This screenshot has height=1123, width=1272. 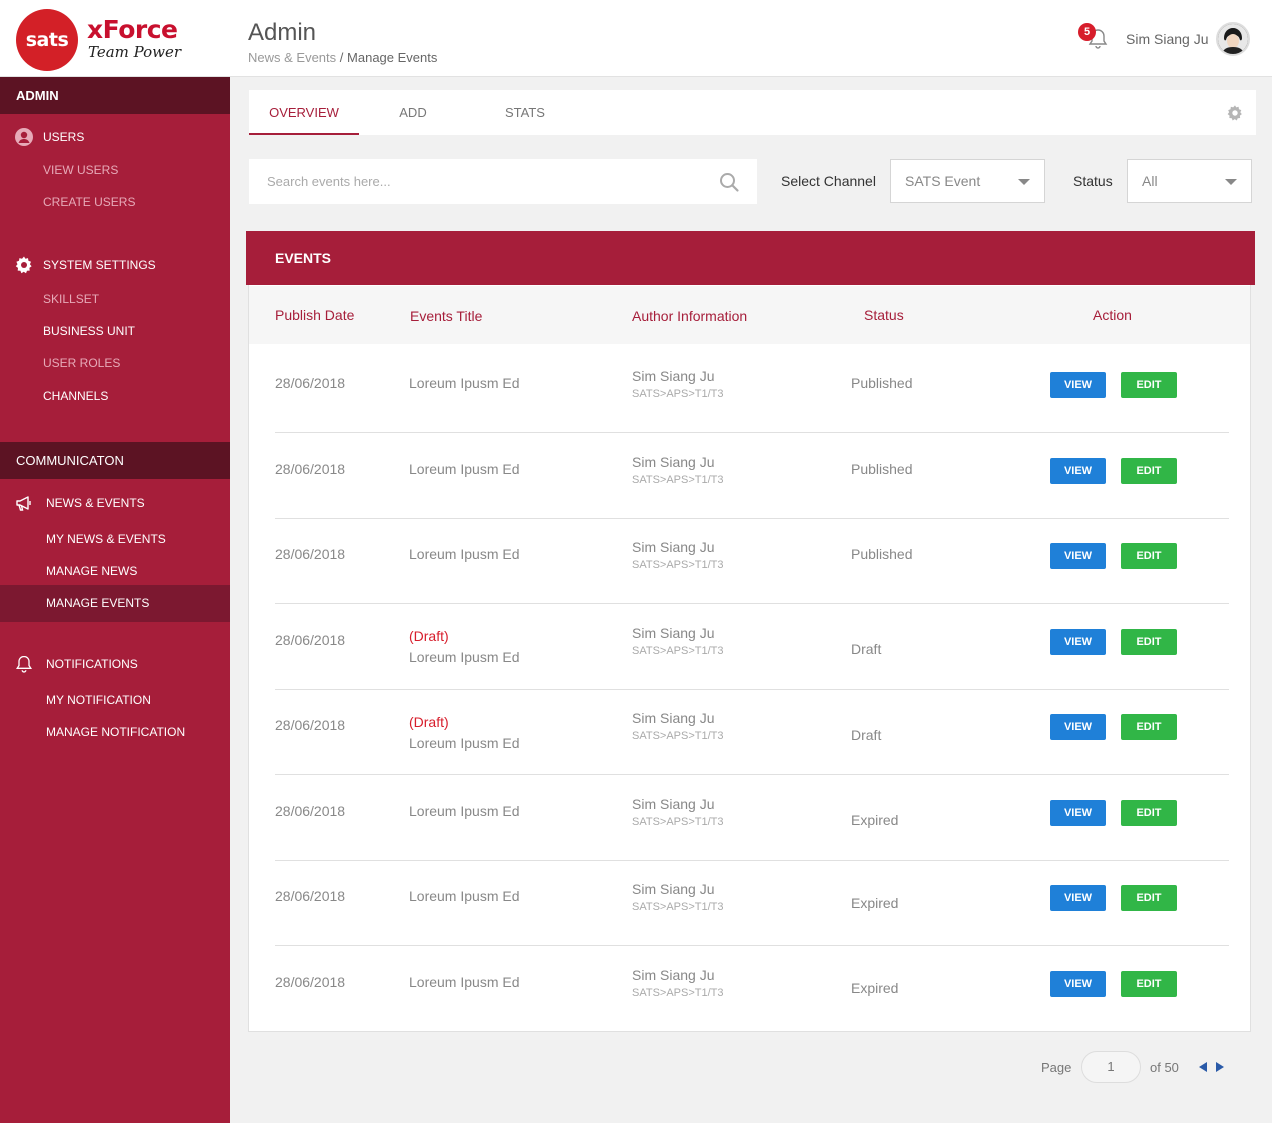 What do you see at coordinates (1167, 39) in the screenshot?
I see `user-name: Sim Siang Ju` at bounding box center [1167, 39].